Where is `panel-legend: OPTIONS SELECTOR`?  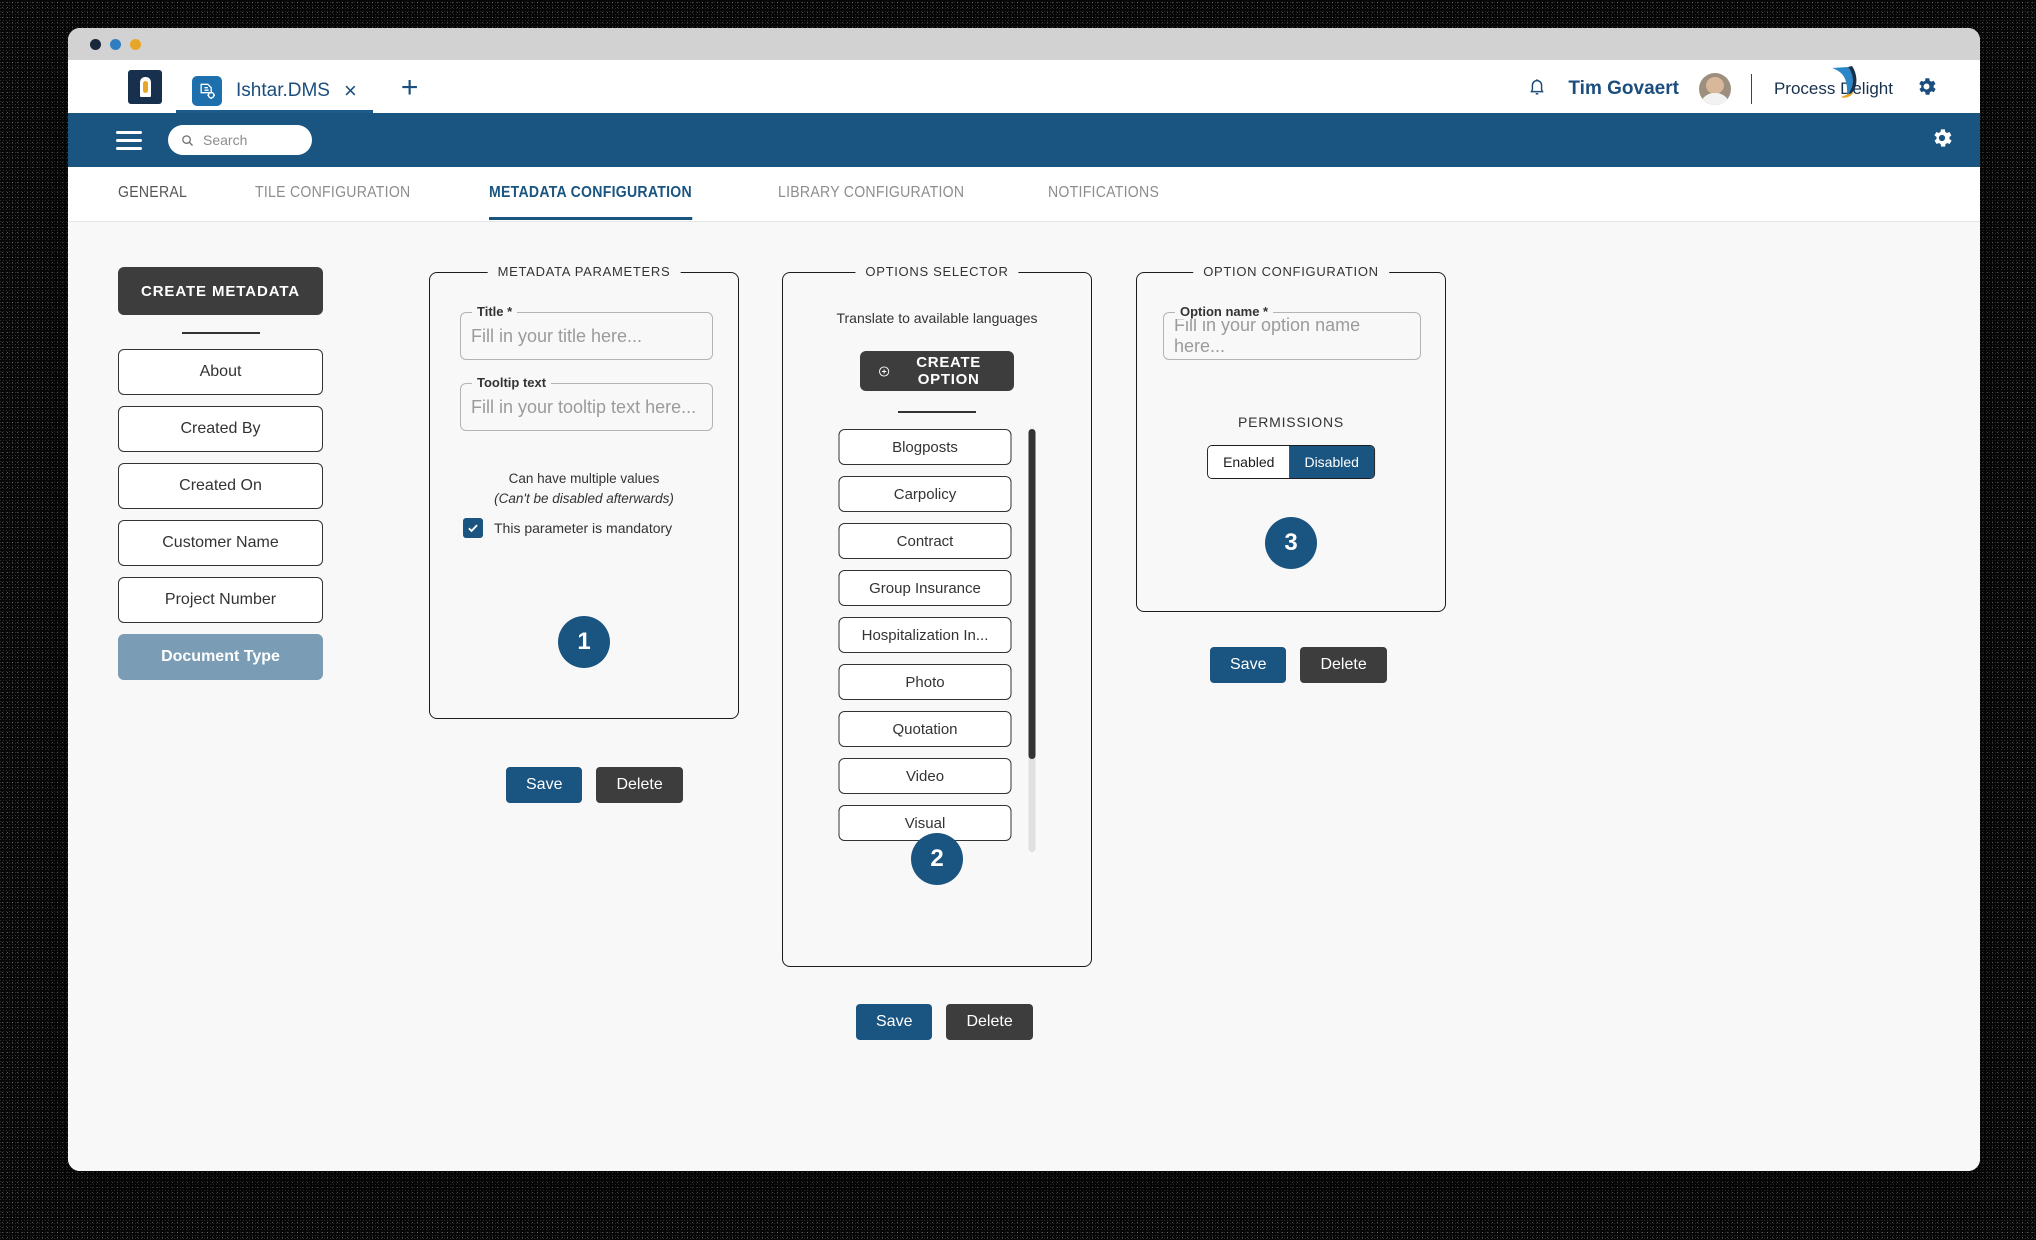
panel-legend: OPTIONS SELECTOR is located at coordinates (937, 271).